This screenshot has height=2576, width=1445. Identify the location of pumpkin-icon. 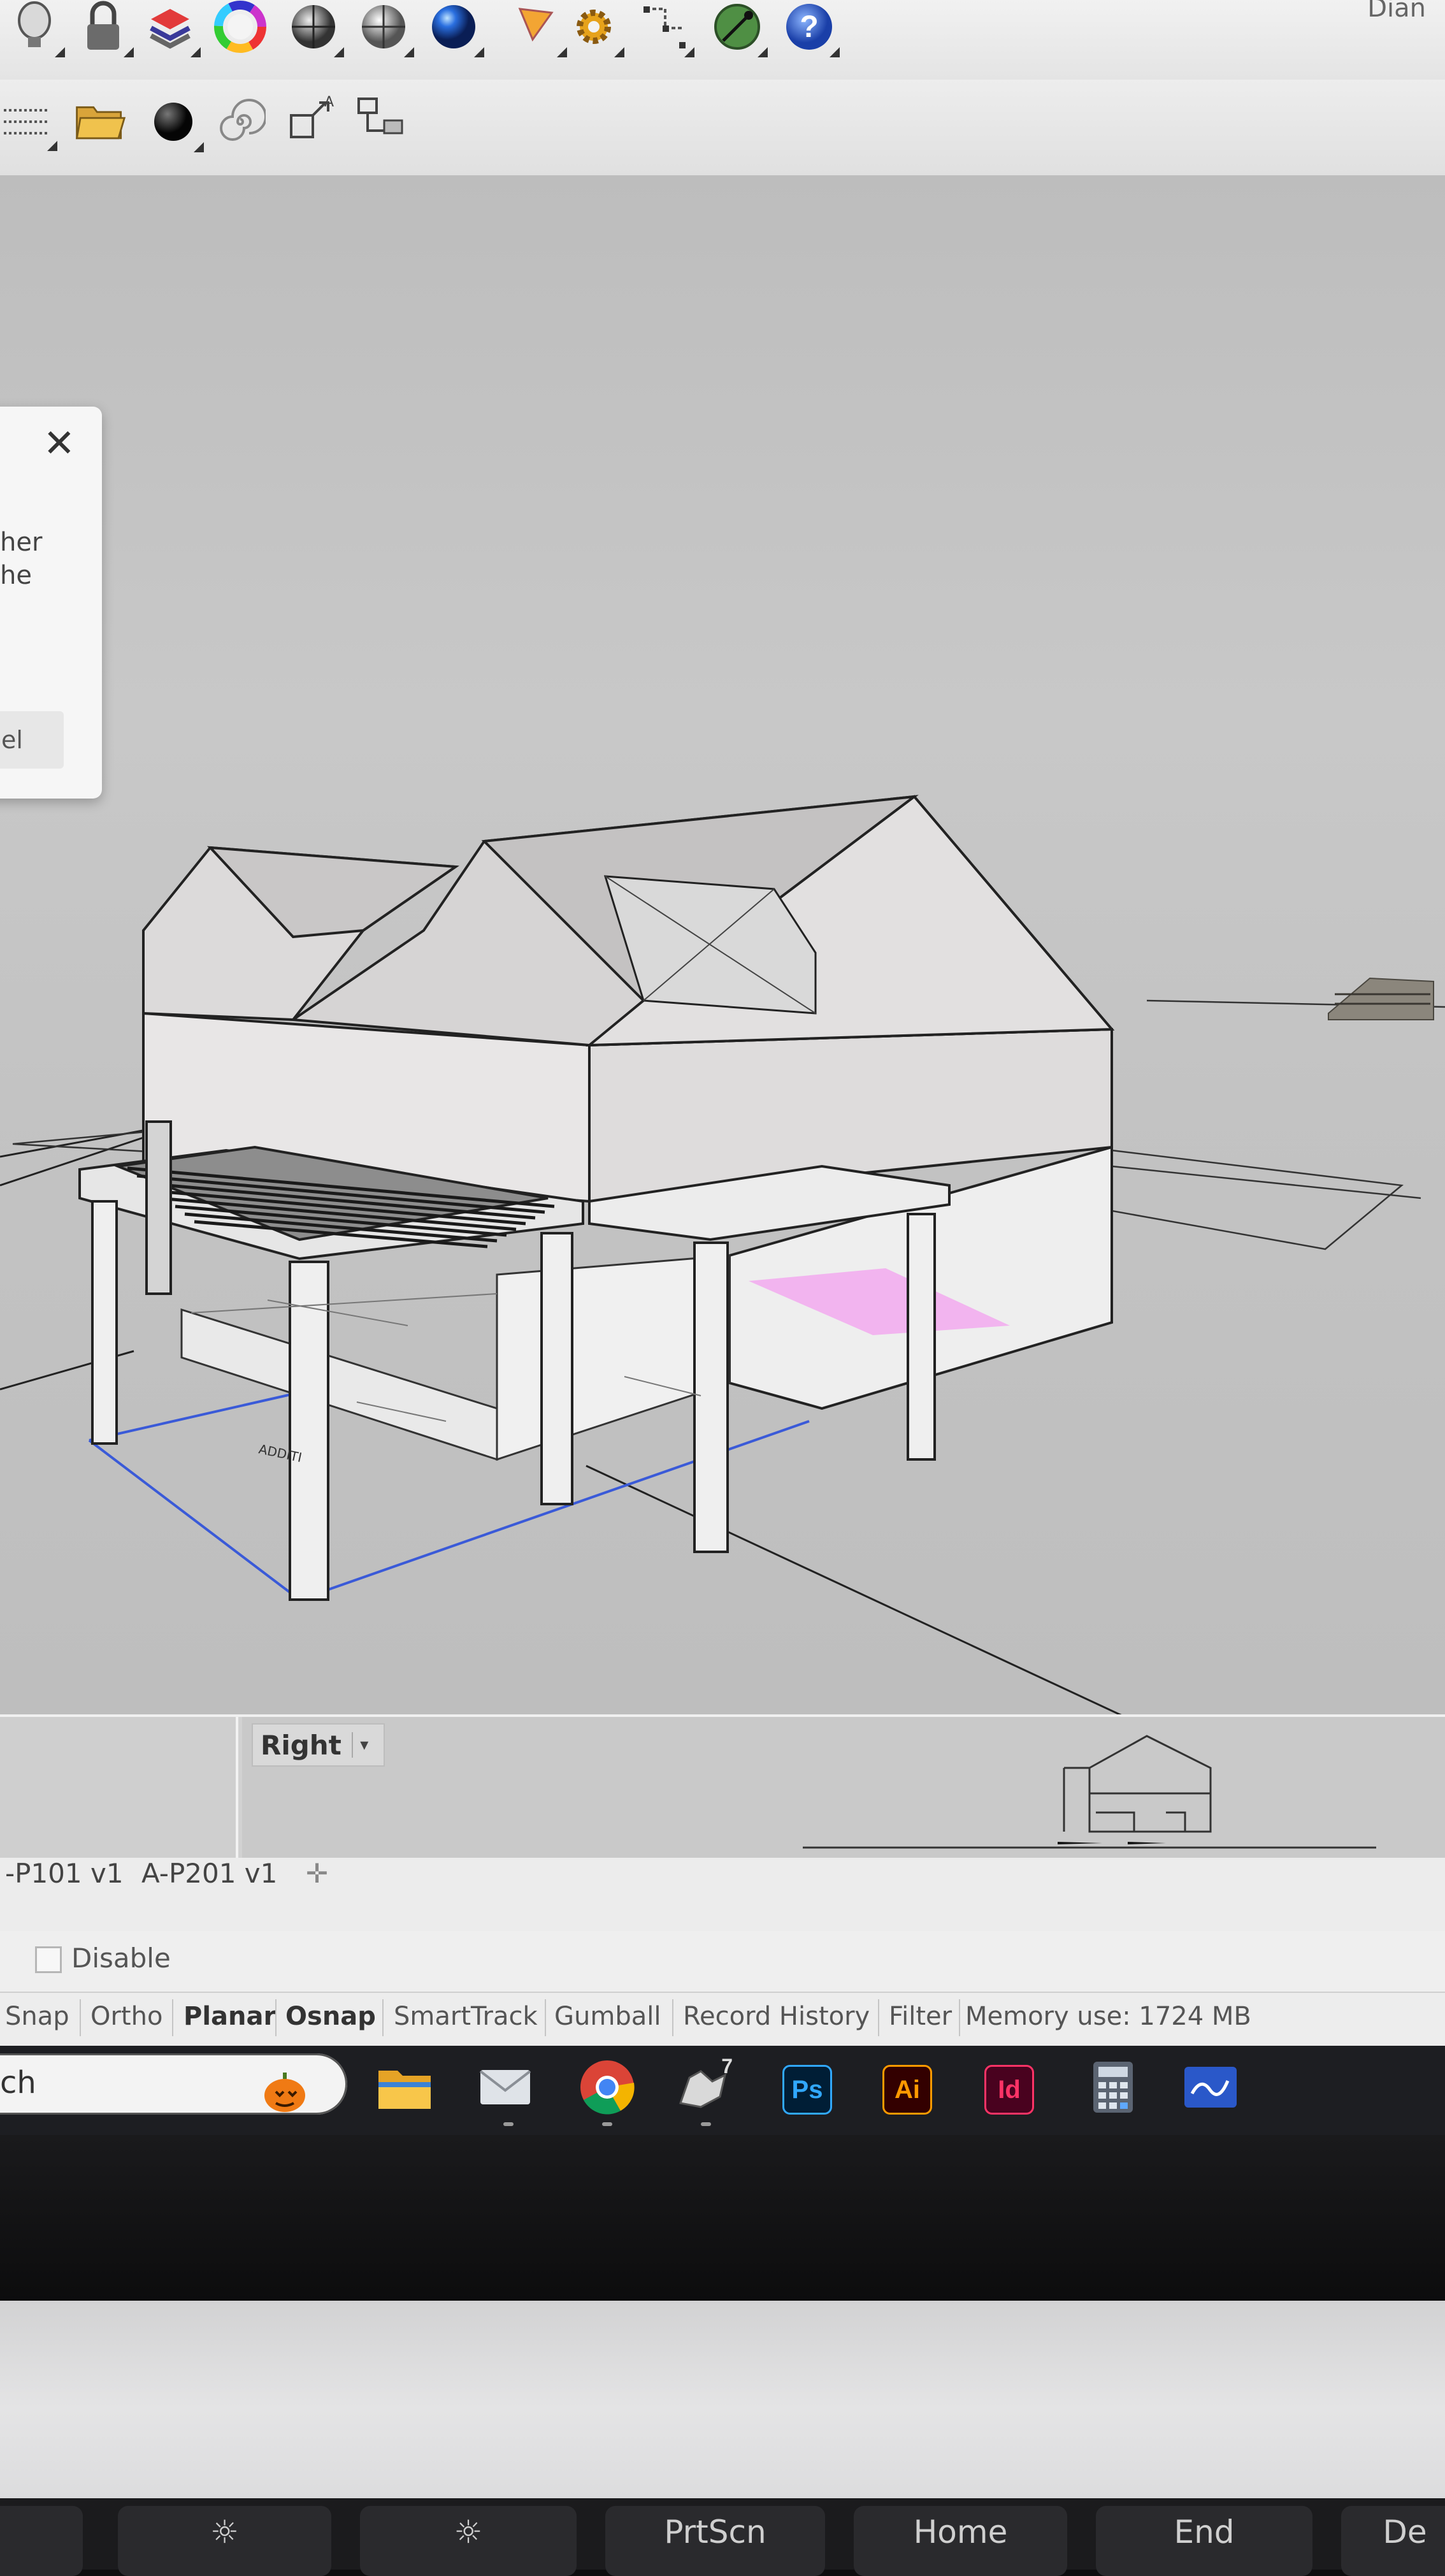
(284, 2092).